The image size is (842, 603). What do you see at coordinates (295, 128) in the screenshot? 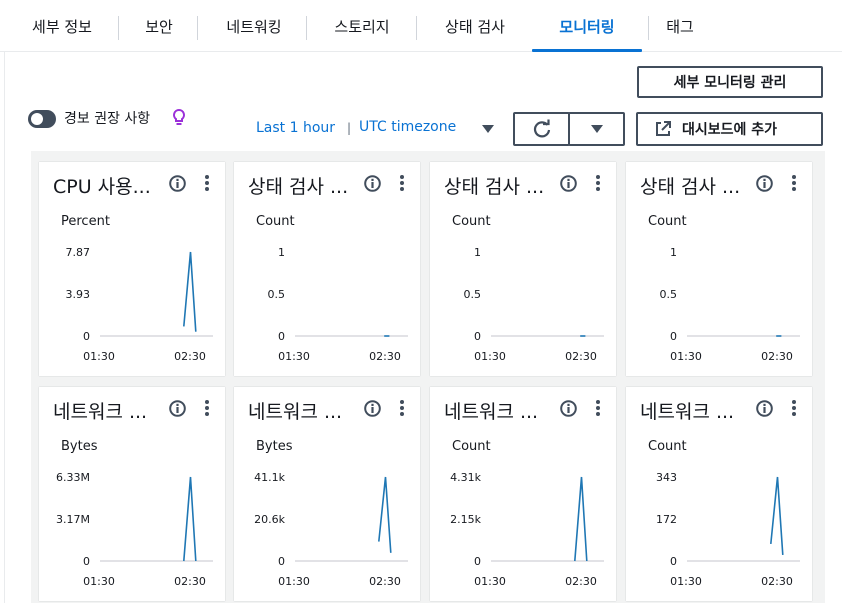
I see `time-range-link: Last 1 hour` at bounding box center [295, 128].